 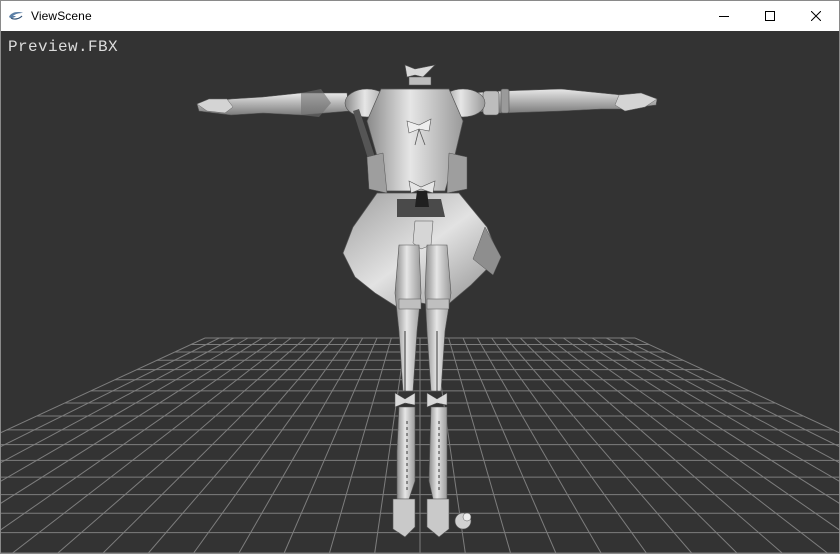 I want to click on preview-file-label: Preview.FBX, so click(x=63, y=47).